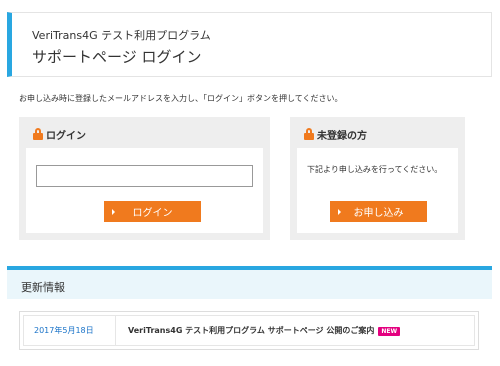 This screenshot has width=500, height=366. Describe the element at coordinates (249, 282) in the screenshot. I see `news-section-header: 更新情報` at that location.